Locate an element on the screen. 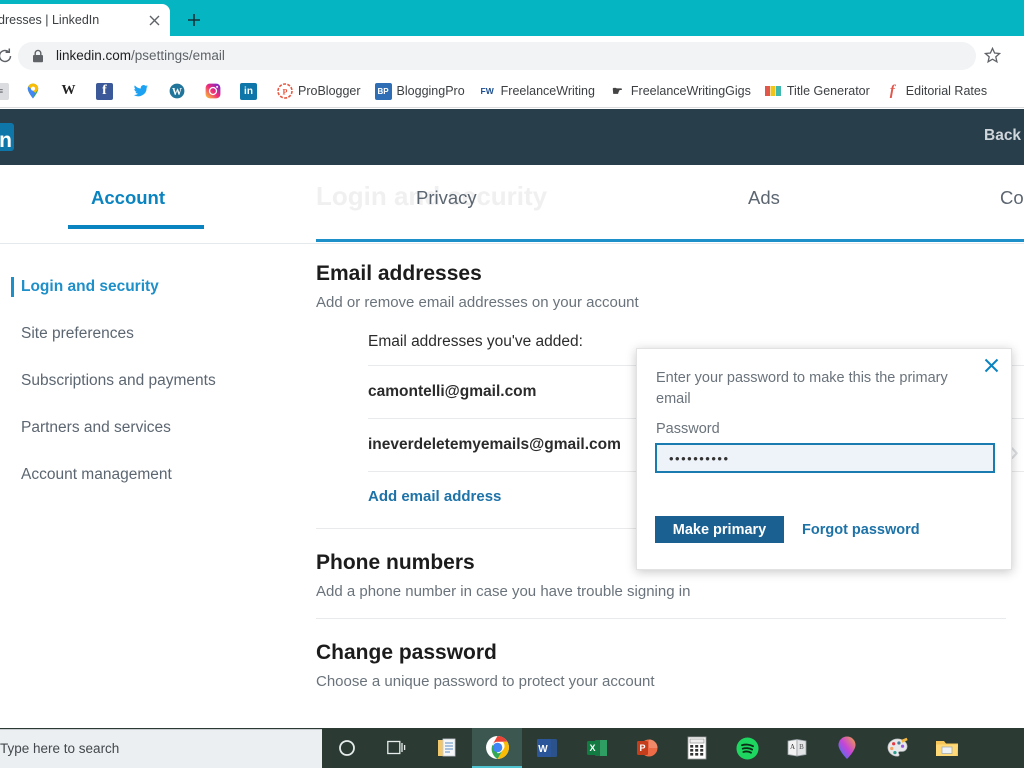  url-bar: linkedin.com/psettings/email is located at coordinates (497, 55).